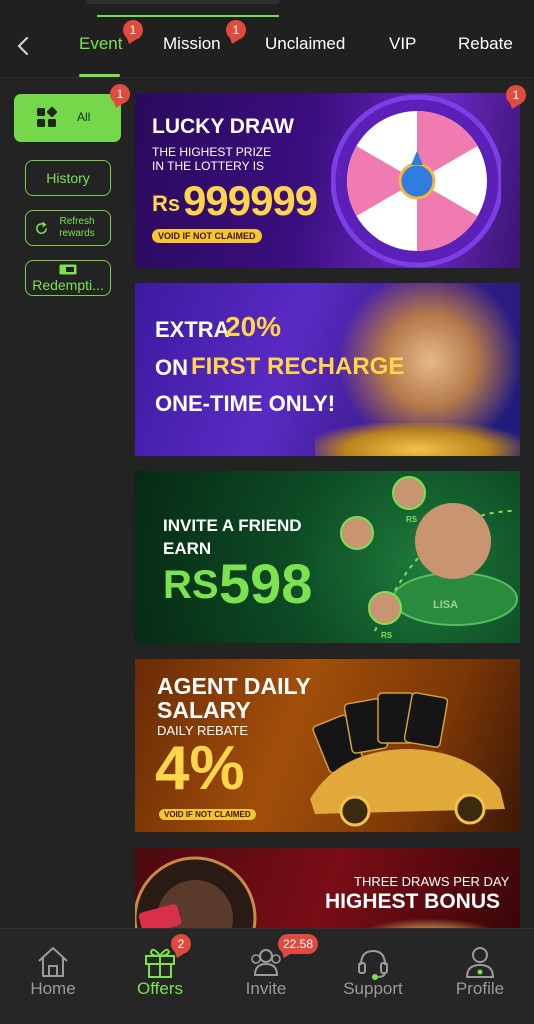 The image size is (534, 1024). What do you see at coordinates (305, 44) in the screenshot?
I see `tab-unclaimed: Unclaimed` at bounding box center [305, 44].